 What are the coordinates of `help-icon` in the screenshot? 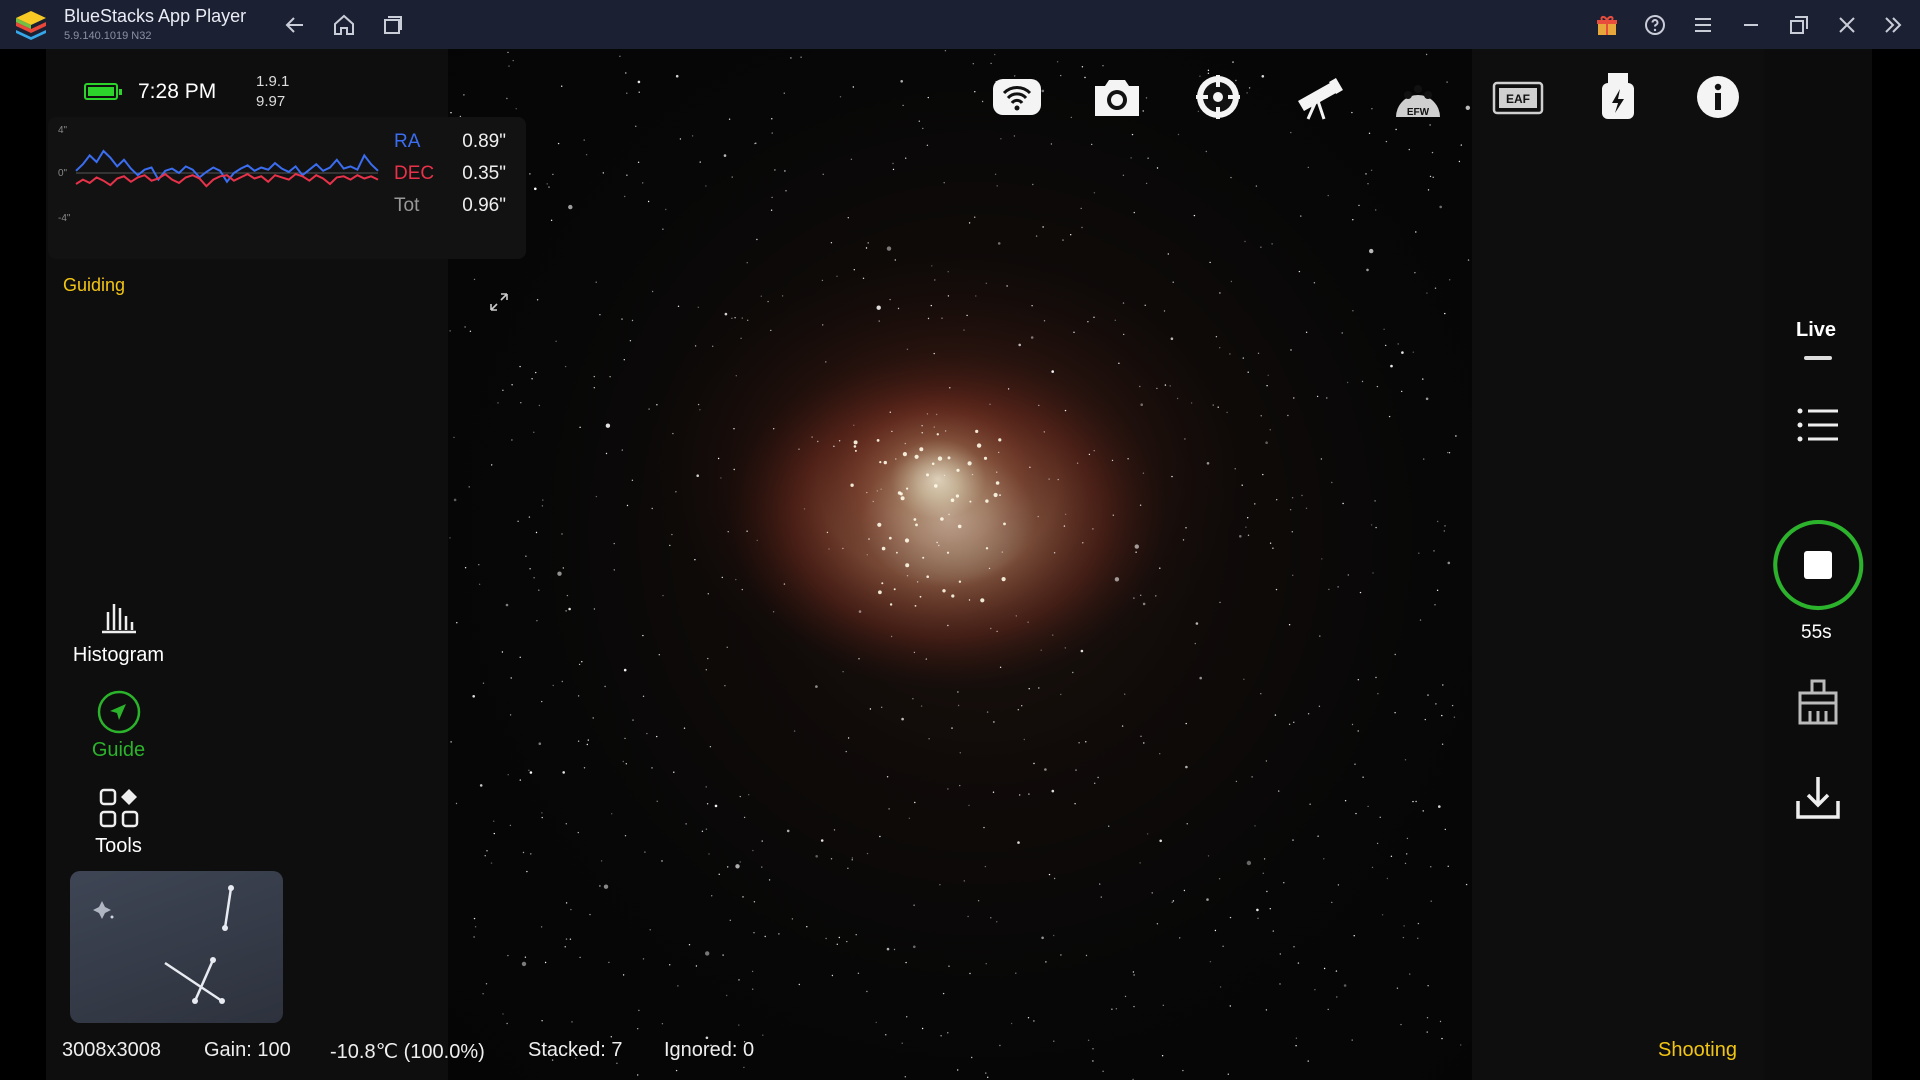 It's located at (1655, 25).